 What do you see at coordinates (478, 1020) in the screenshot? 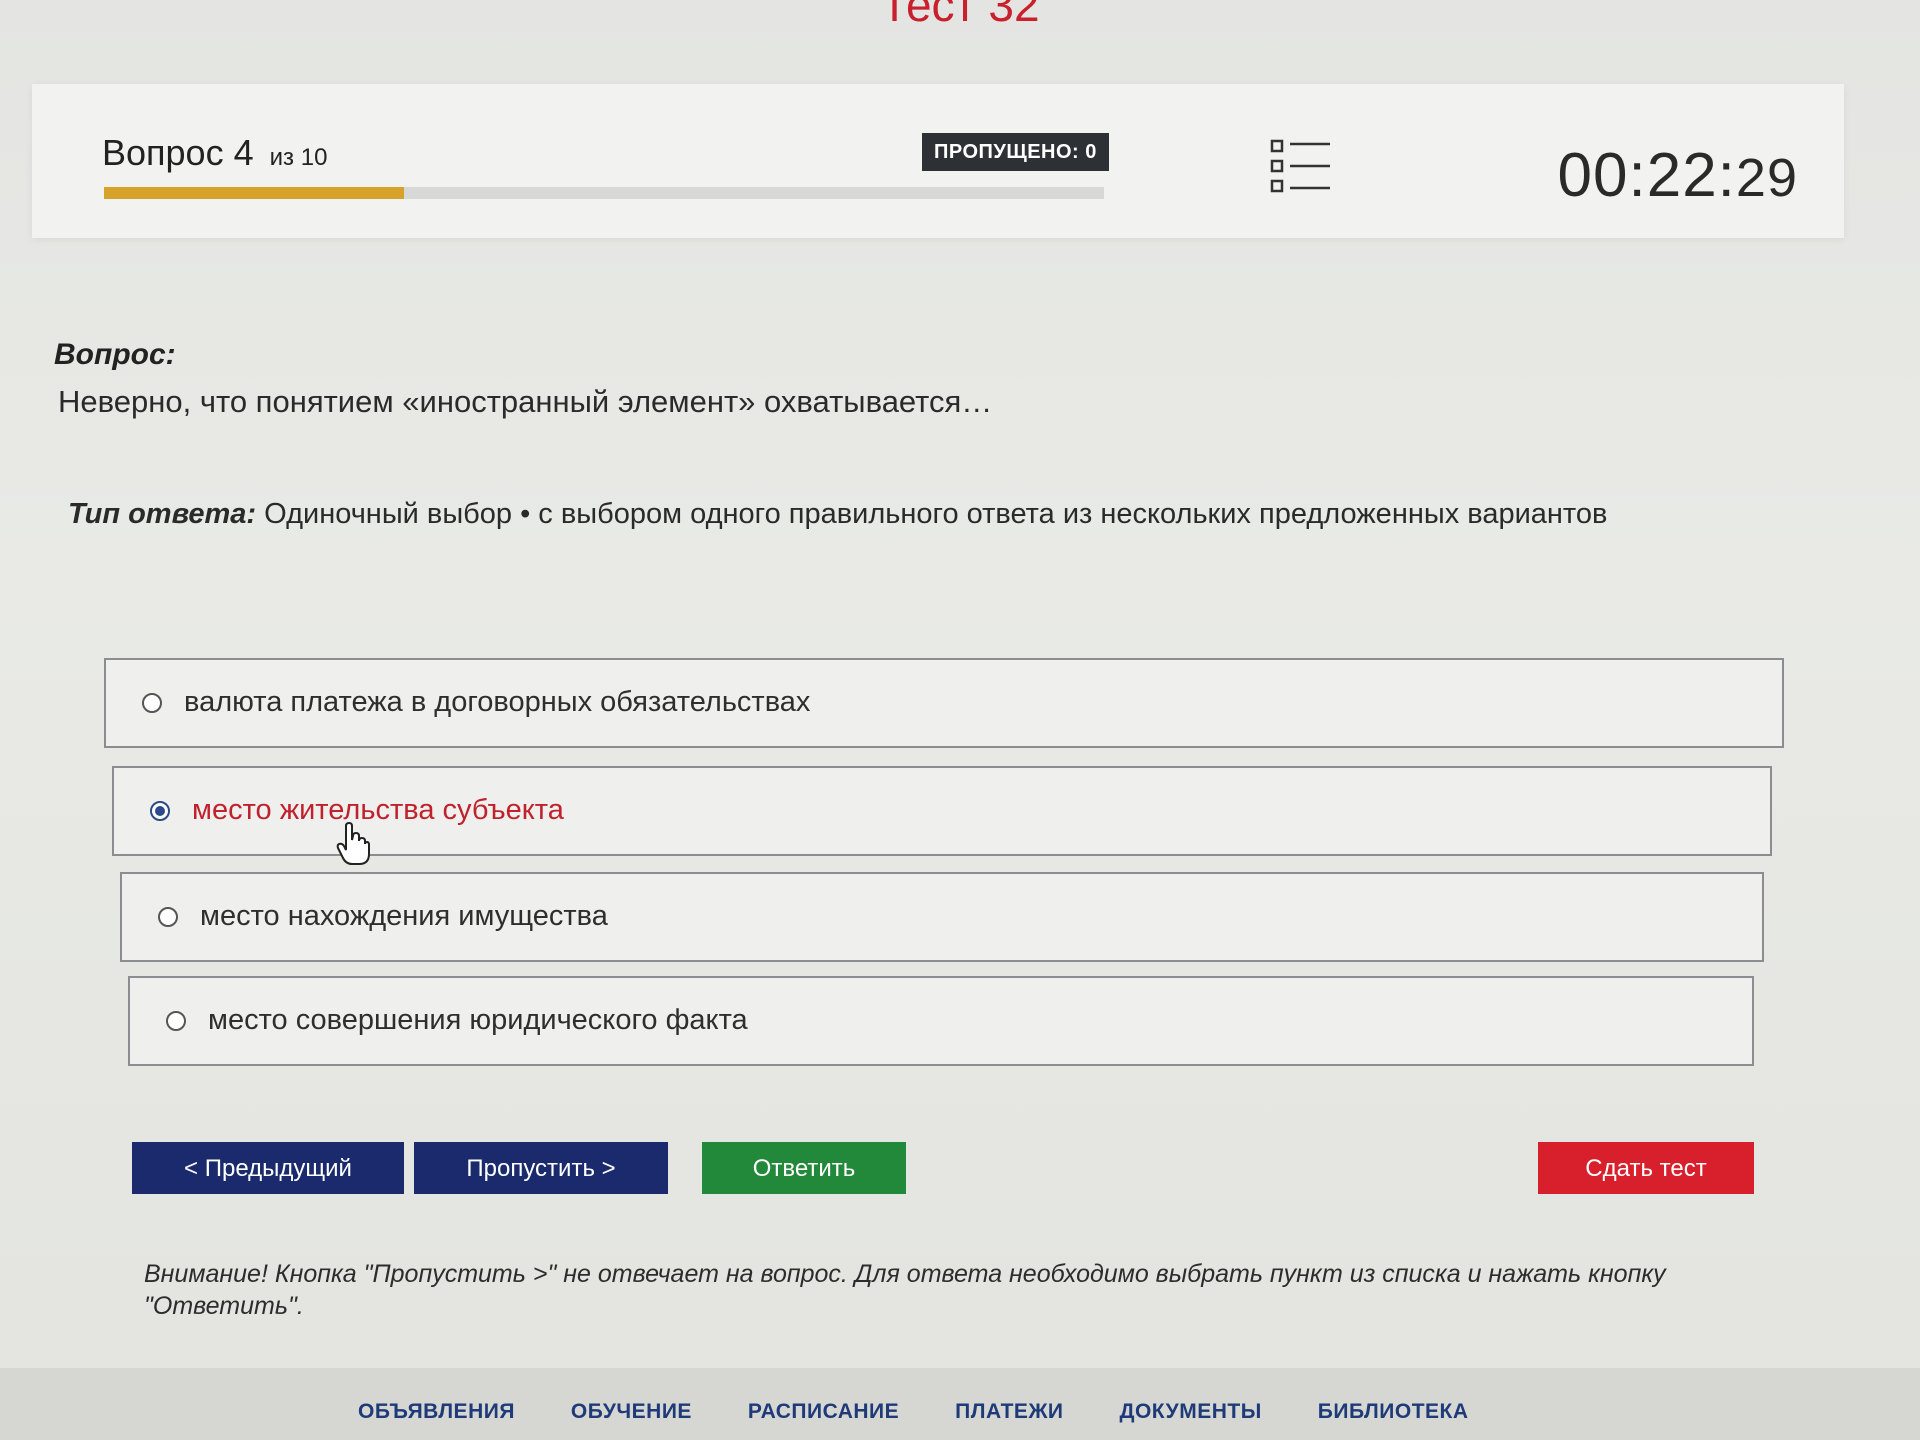
I see `option-text: место совершения юридического факта` at bounding box center [478, 1020].